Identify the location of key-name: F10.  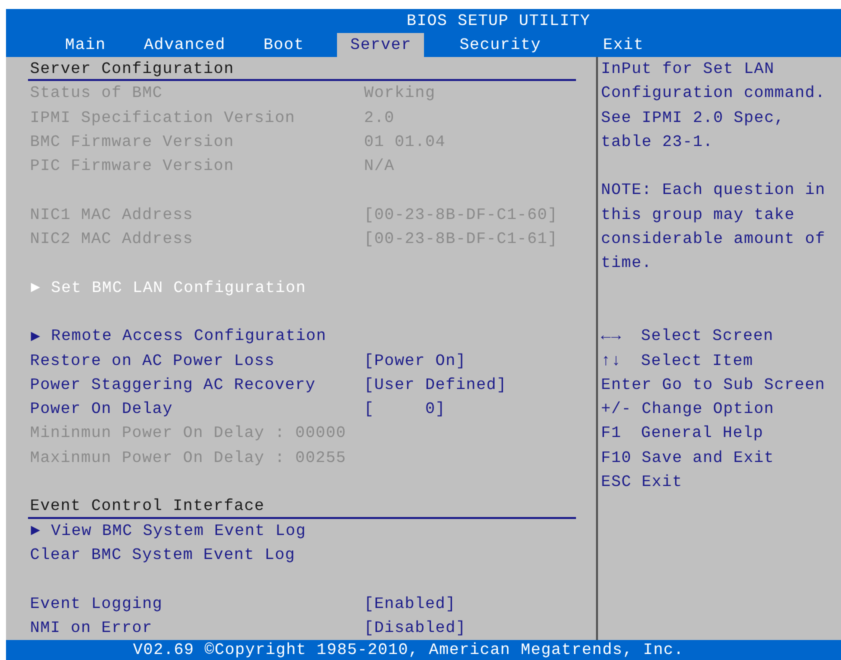
(616, 458).